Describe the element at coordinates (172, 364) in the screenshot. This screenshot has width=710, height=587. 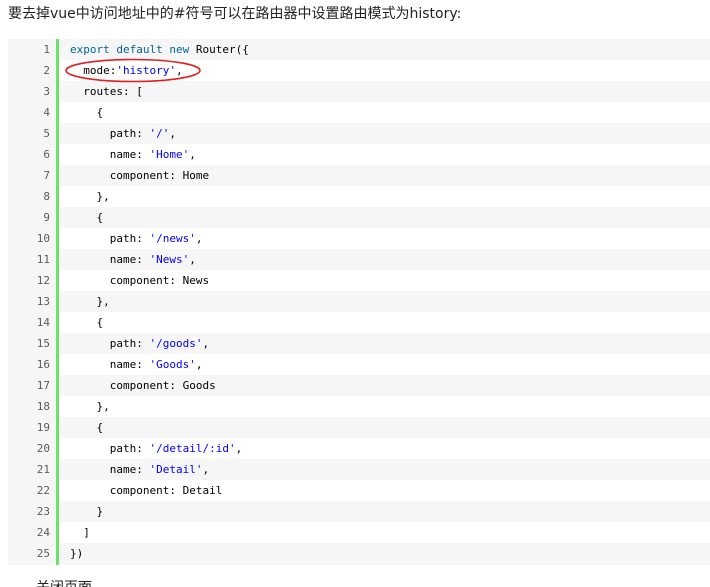
I see `code-string: 'Goods'` at that location.